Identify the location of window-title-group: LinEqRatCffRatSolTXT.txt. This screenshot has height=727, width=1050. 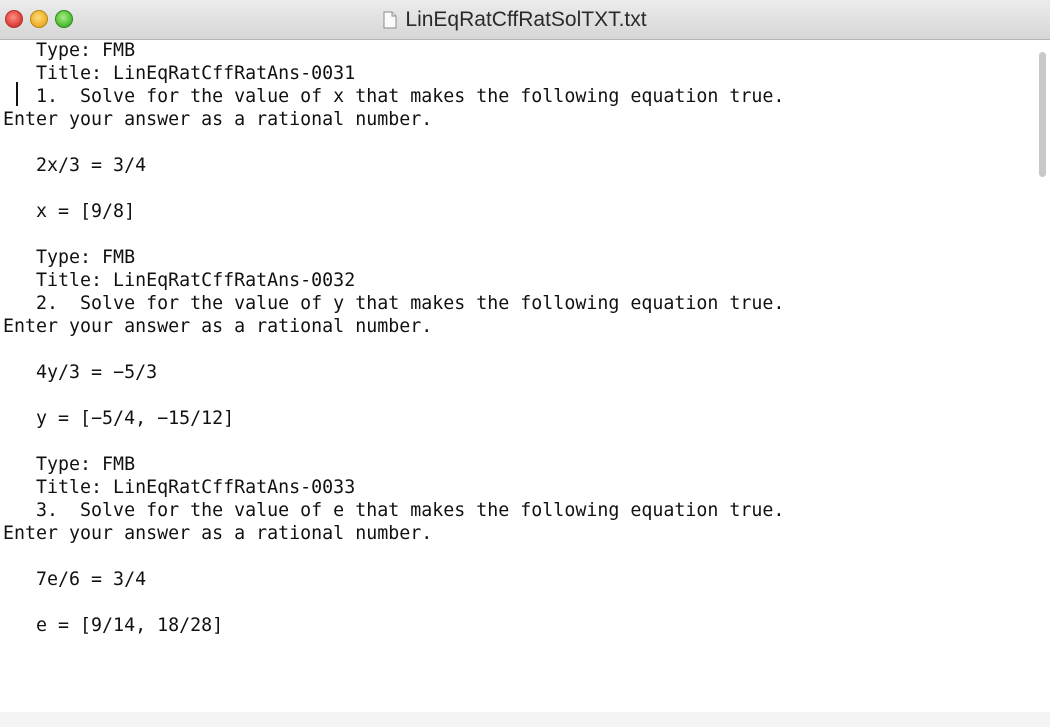
(525, 20).